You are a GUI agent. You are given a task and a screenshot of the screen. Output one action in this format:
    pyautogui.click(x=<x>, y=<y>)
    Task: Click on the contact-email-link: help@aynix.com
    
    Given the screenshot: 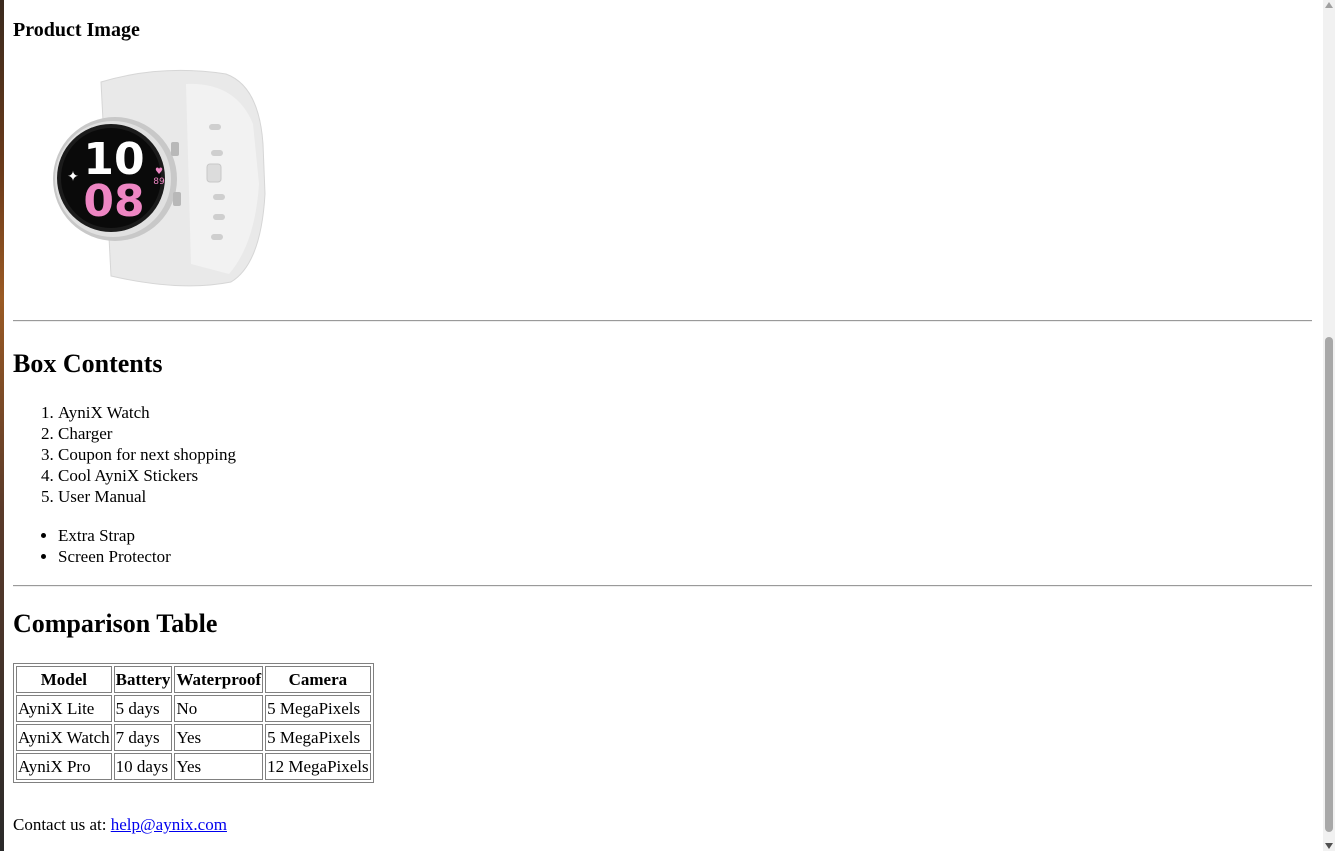 What is the action you would take?
    pyautogui.click(x=169, y=824)
    